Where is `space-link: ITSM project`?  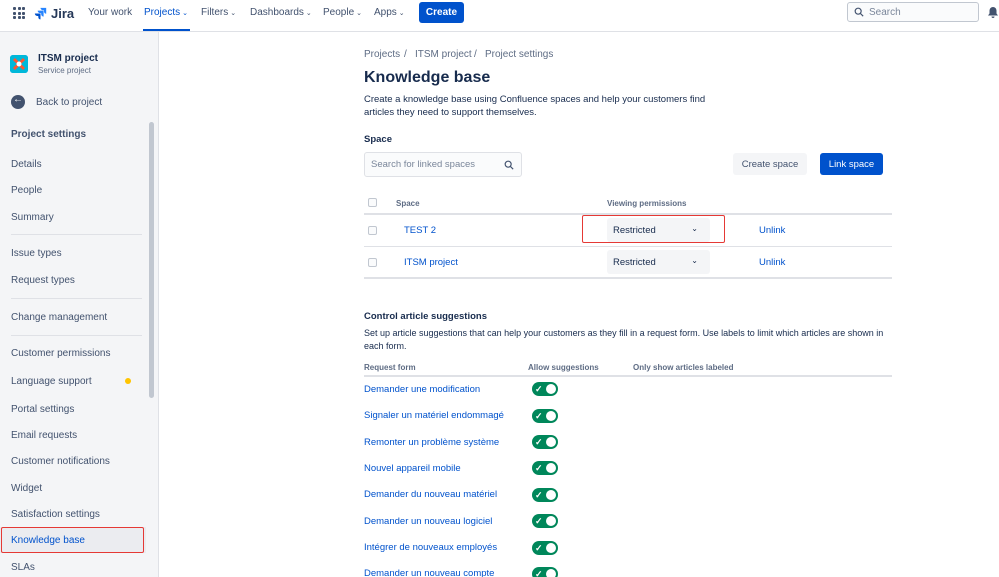
space-link: ITSM project is located at coordinates (431, 262).